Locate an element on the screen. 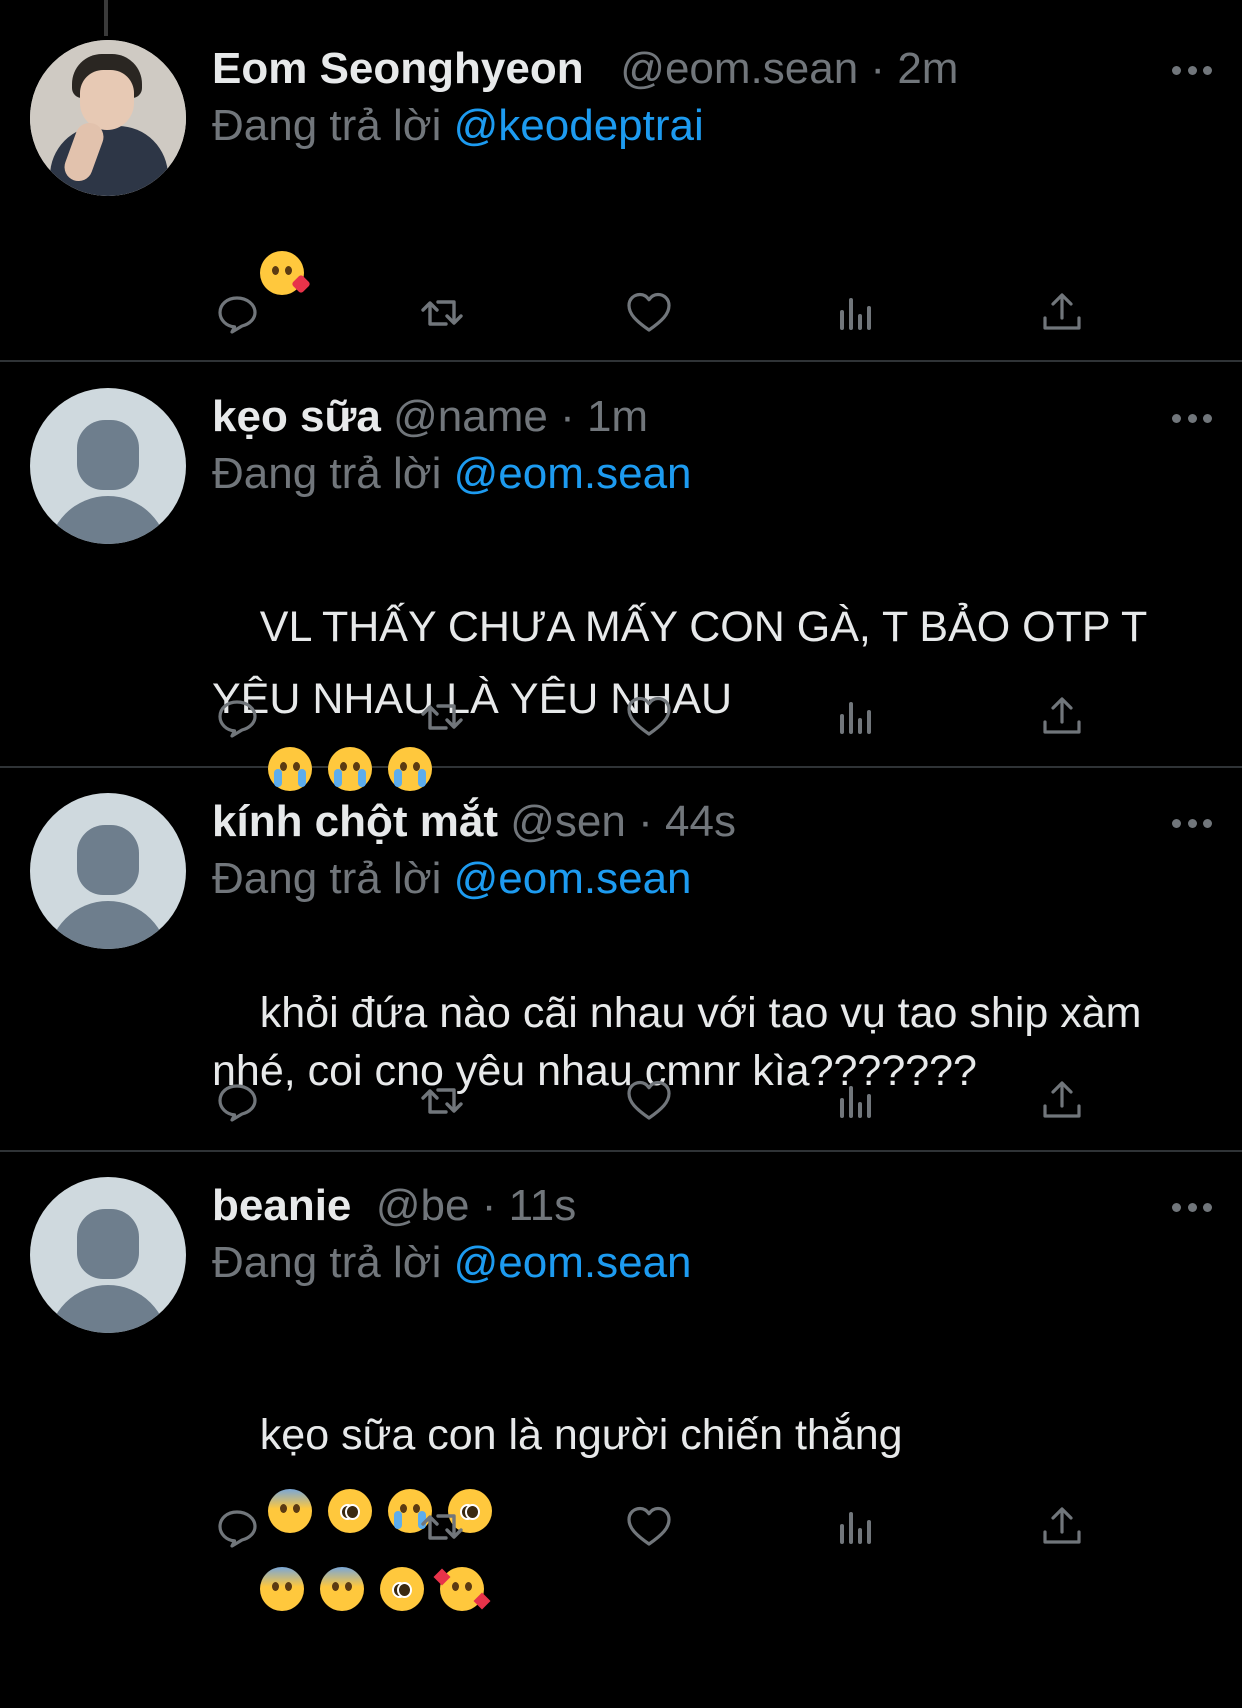  display-name: kẹo sữa is located at coordinates (296, 416).